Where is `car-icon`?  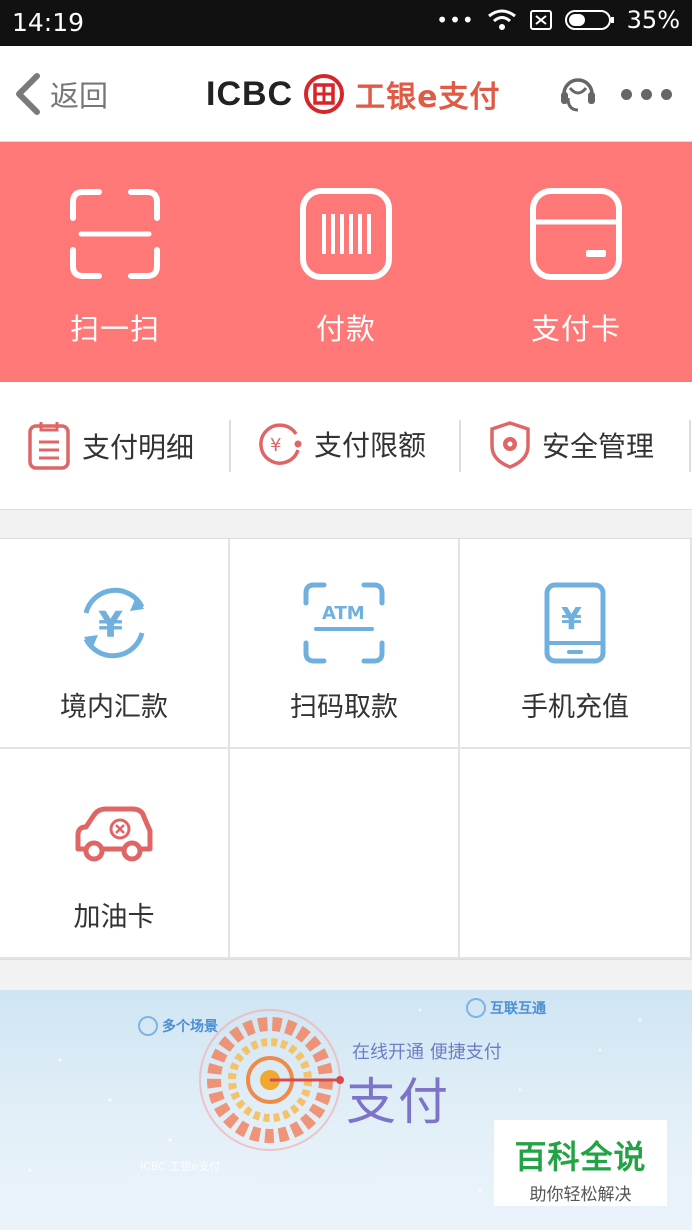 car-icon is located at coordinates (114, 834).